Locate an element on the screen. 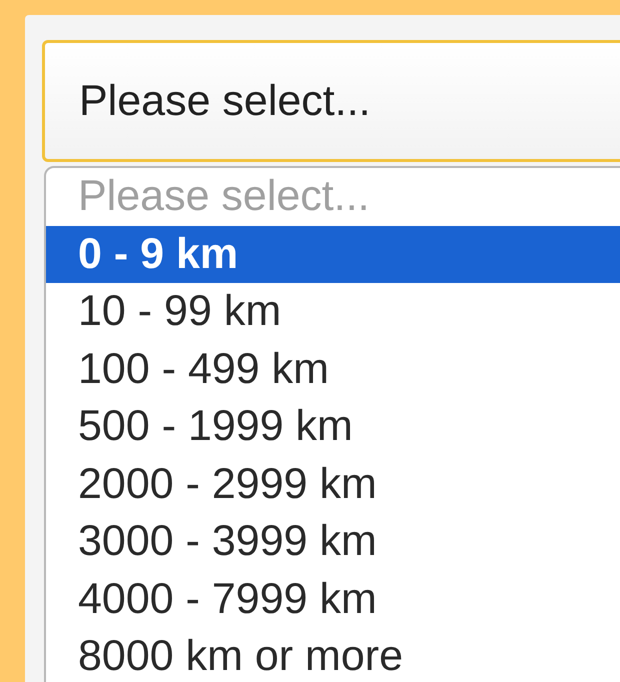  dropdown-option: 3000 - 3999 km is located at coordinates (333, 541).